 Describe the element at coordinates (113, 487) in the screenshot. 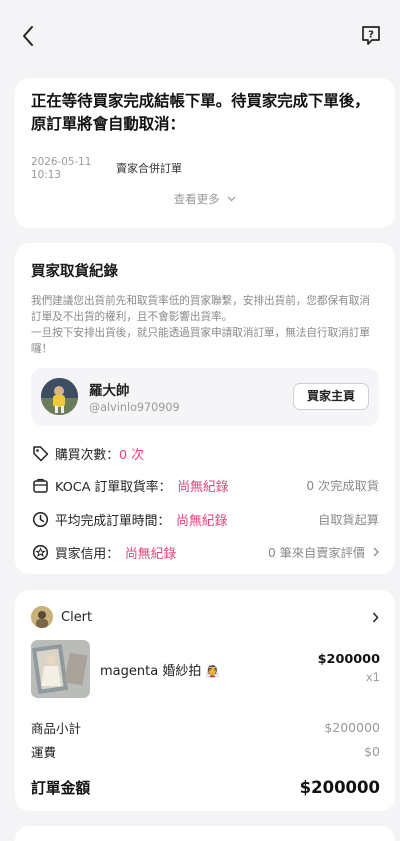

I see `pickup-rate-label: KOCA 訂單取貨率：` at that location.